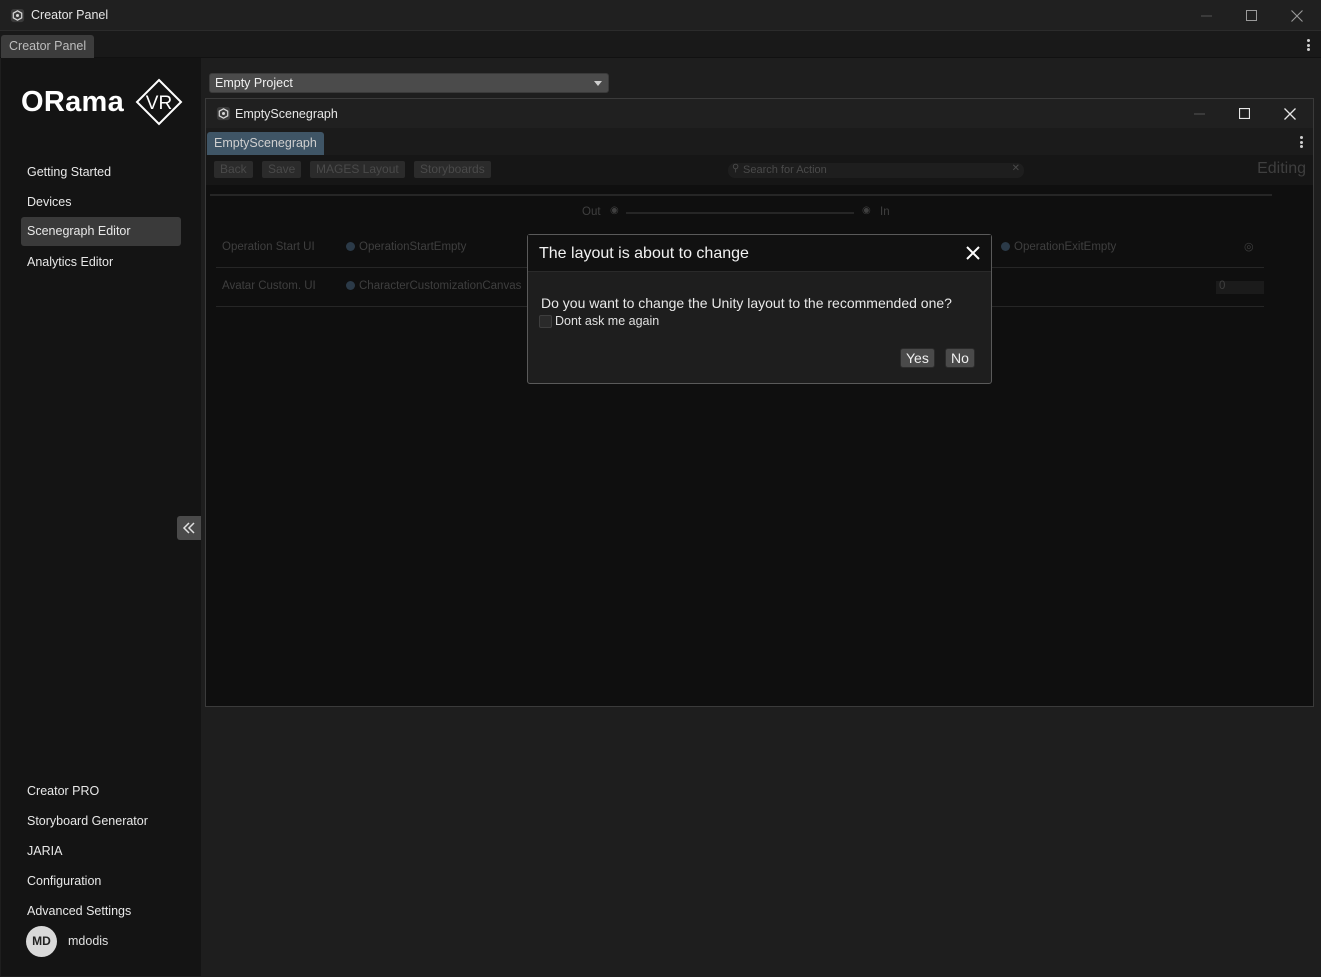 Image resolution: width=1321 pixels, height=977 pixels. I want to click on in-port-label: In, so click(885, 212).